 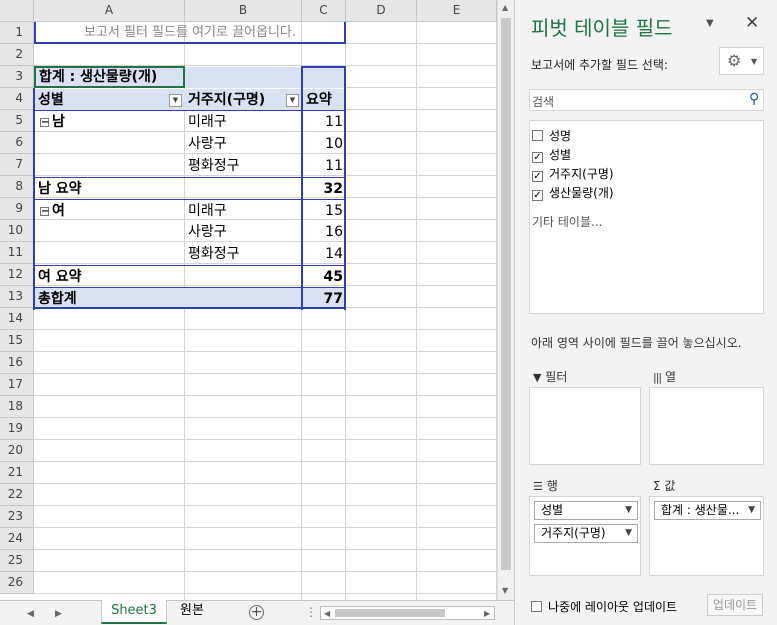 I want to click on row-header: 26, so click(x=17, y=583).